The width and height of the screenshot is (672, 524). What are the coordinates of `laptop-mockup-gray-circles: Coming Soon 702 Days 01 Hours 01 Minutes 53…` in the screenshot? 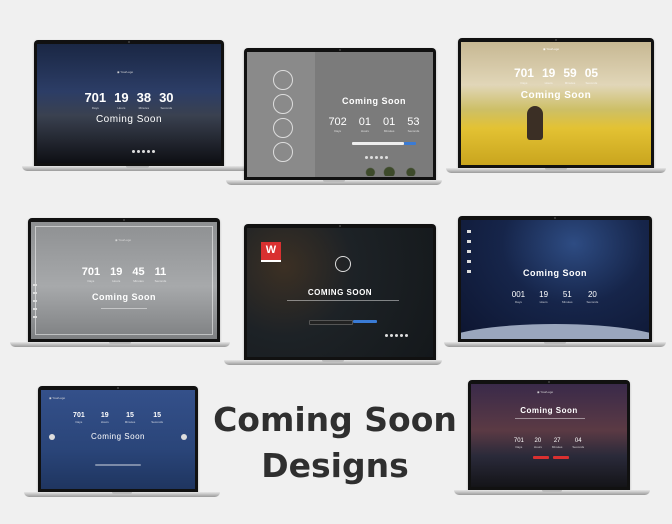 It's located at (334, 118).